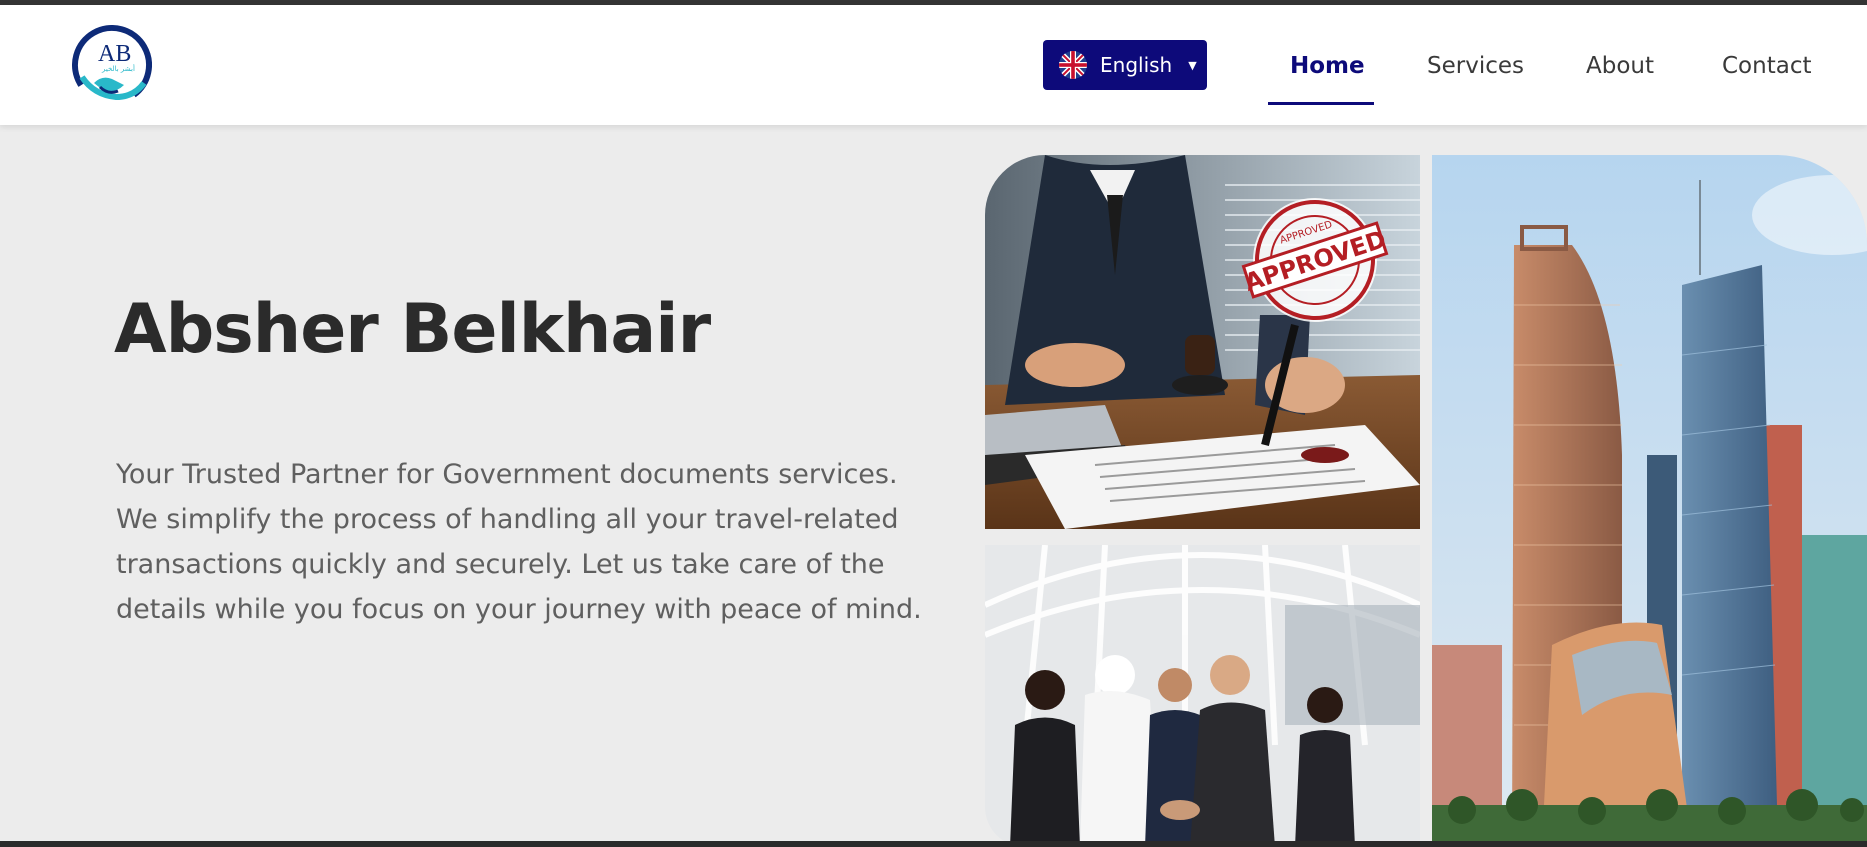 Image resolution: width=1867 pixels, height=847 pixels. I want to click on document-approval-photo: APPROVED APPROVED, so click(1202, 342).